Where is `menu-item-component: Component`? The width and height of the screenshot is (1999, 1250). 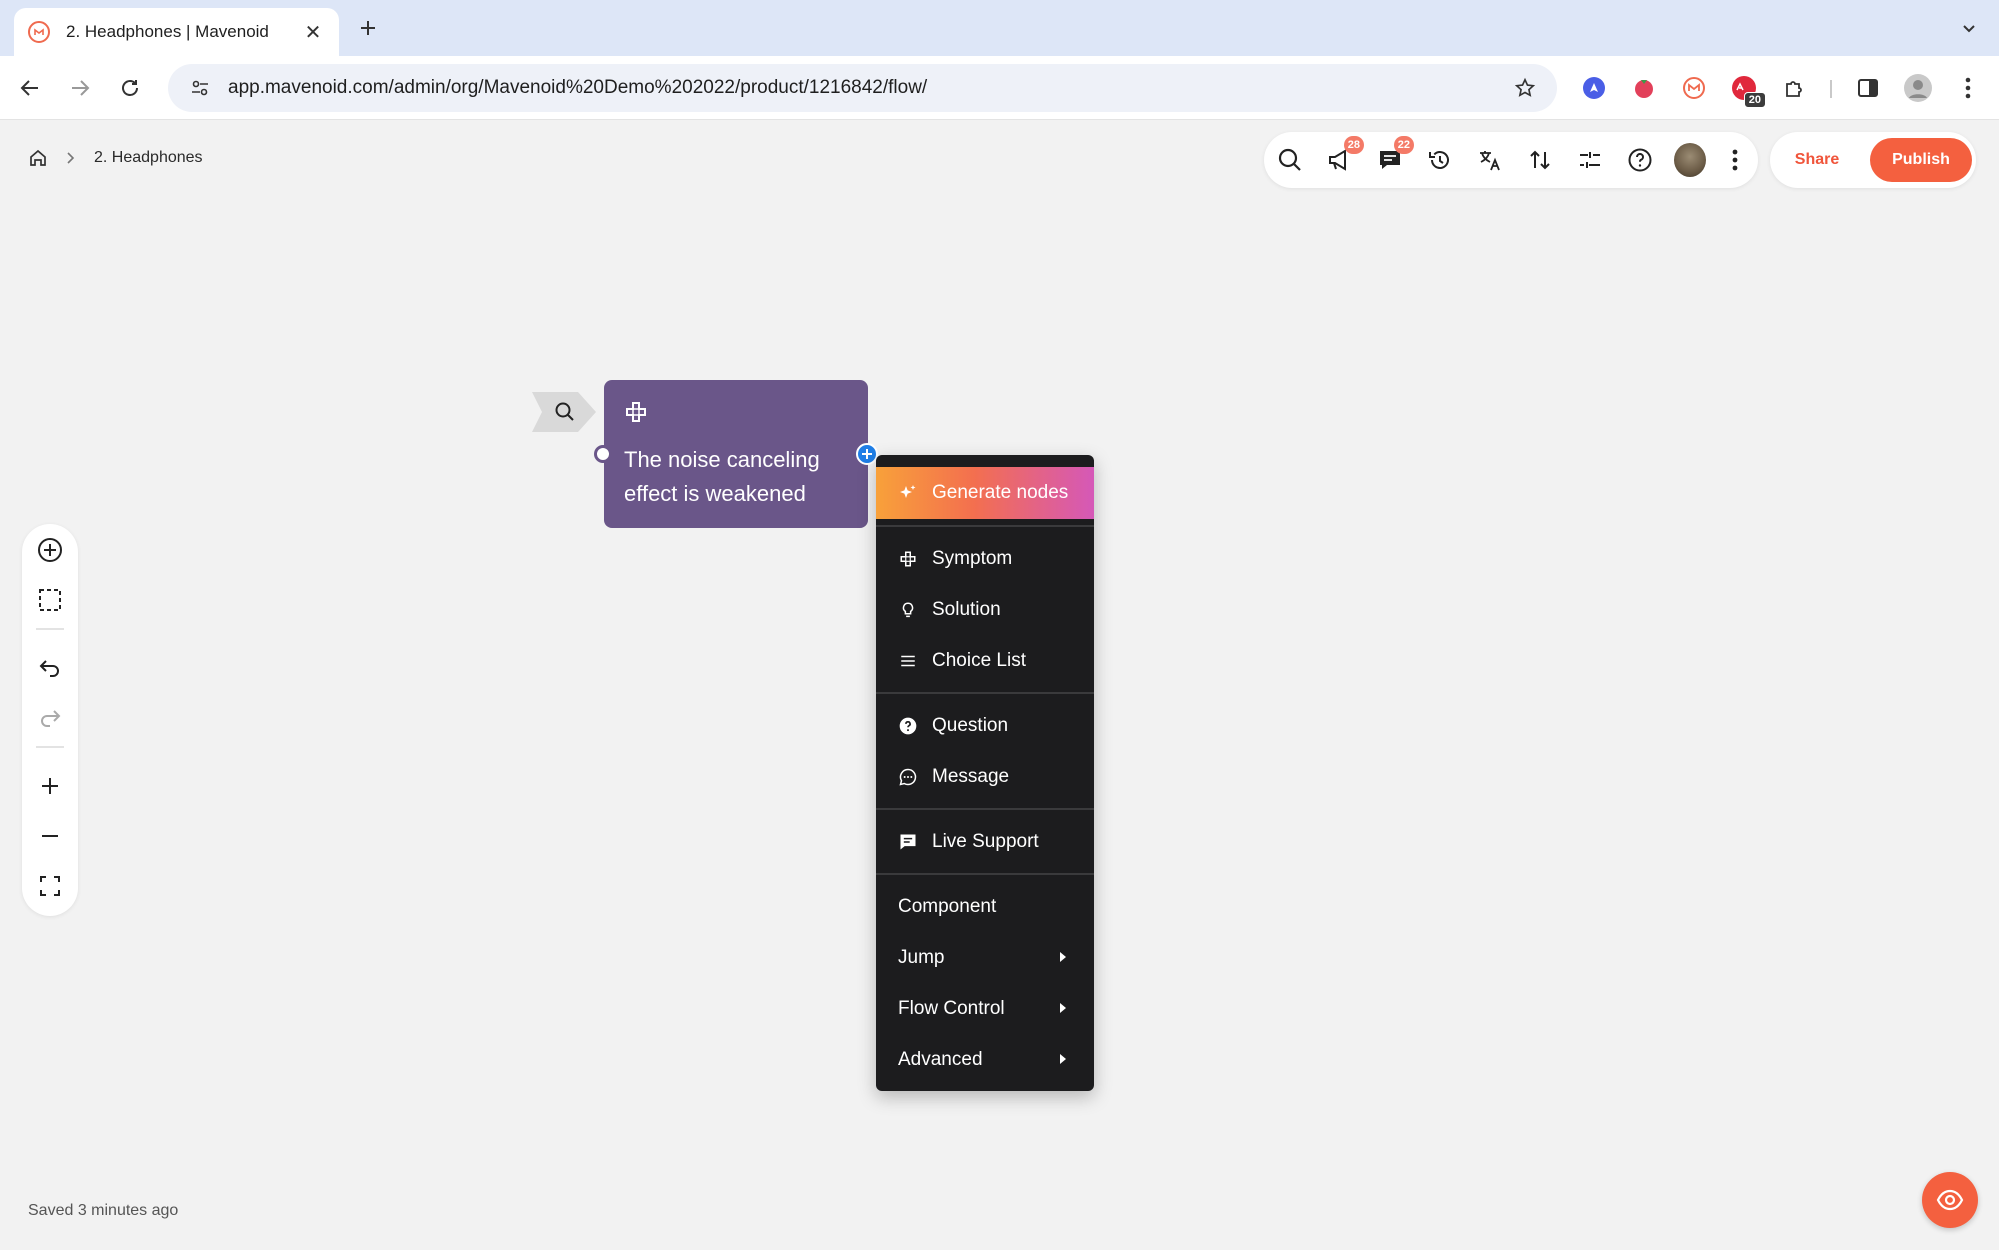 menu-item-component: Component is located at coordinates (985, 906).